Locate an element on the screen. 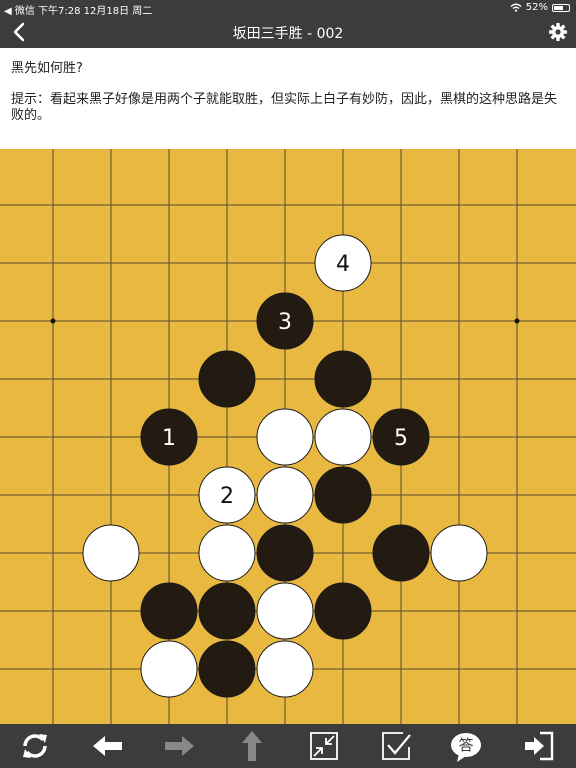 The width and height of the screenshot is (576, 768). collapse-icon is located at coordinates (324, 746).